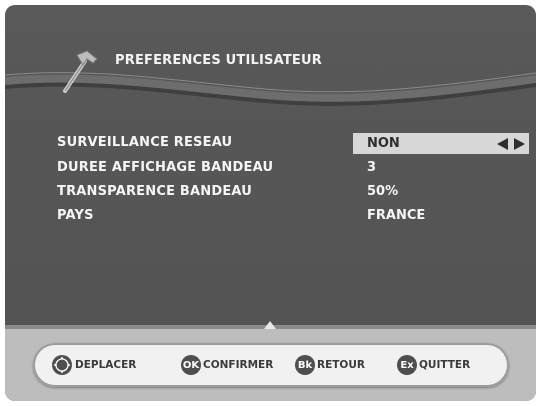 Image resolution: width=540 pixels, height=406 pixels. What do you see at coordinates (165, 167) in the screenshot?
I see `menu-label-duree-affichage: DUREE AFFICHAGE BANDEAU` at bounding box center [165, 167].